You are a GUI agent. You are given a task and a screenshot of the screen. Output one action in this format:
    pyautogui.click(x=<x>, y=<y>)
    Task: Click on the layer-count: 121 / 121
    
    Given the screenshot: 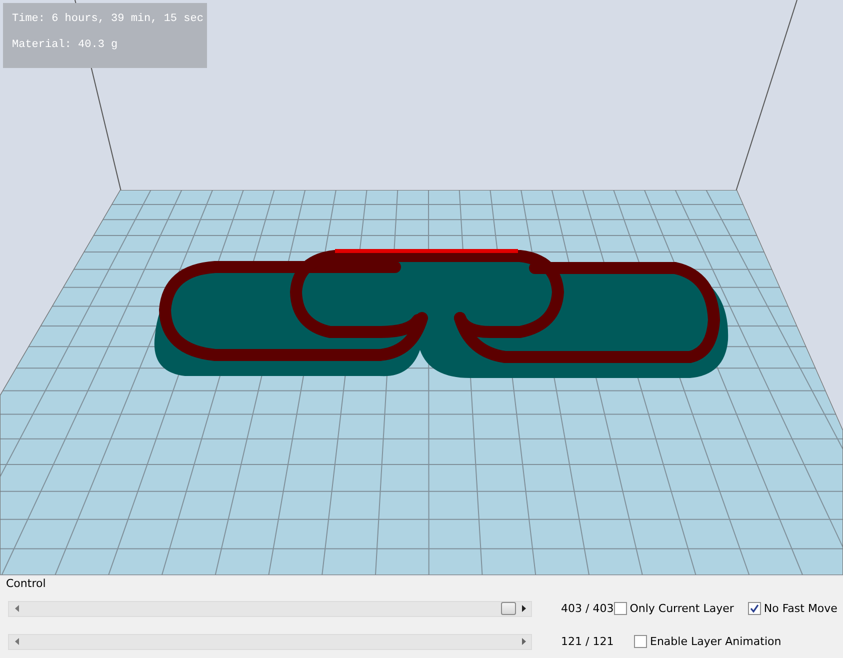 What is the action you would take?
    pyautogui.click(x=588, y=641)
    